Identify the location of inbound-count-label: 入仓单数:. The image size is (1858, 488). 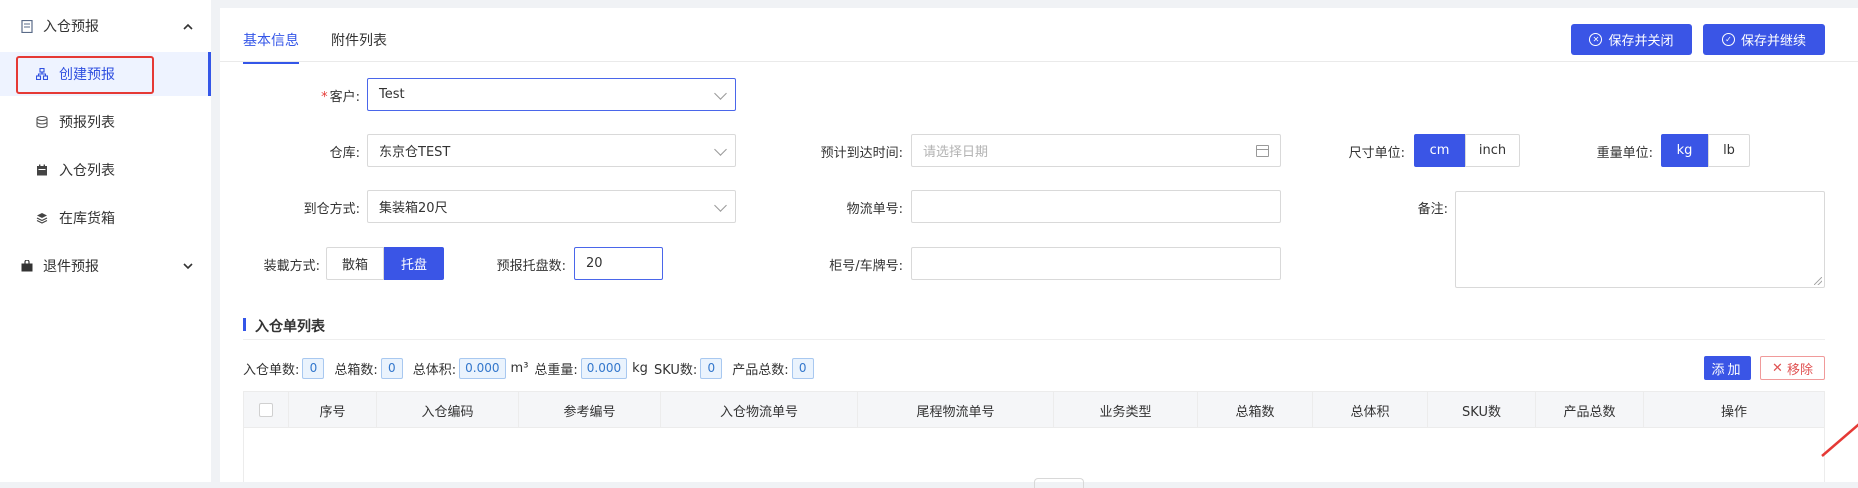
(271, 370).